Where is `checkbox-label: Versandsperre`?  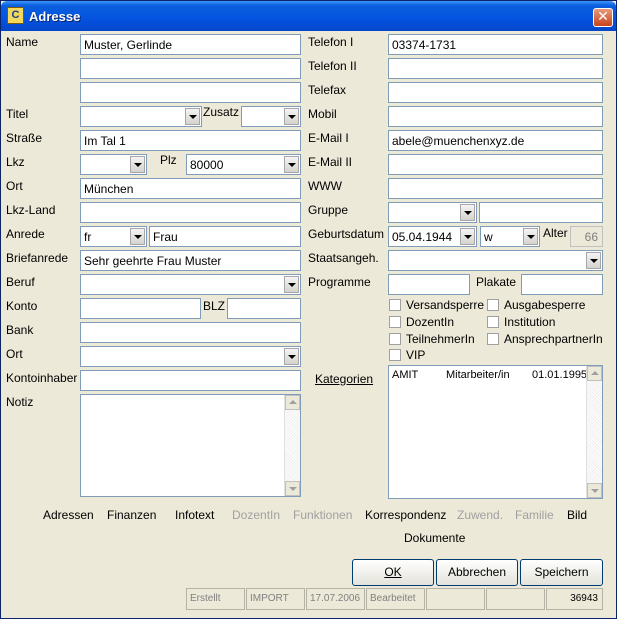
checkbox-label: Versandsperre is located at coordinates (445, 305).